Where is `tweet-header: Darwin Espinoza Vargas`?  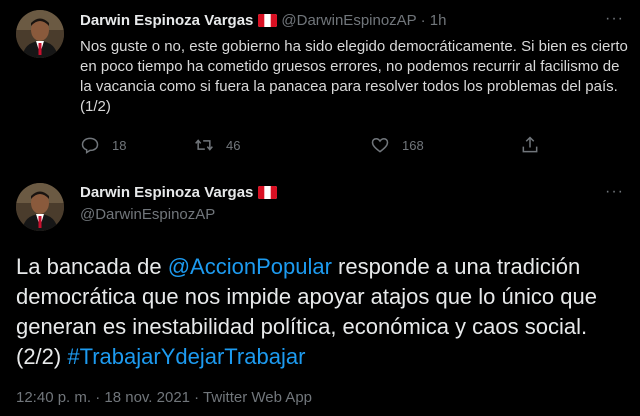
tweet-header: Darwin Espinoza Vargas is located at coordinates (180, 192).